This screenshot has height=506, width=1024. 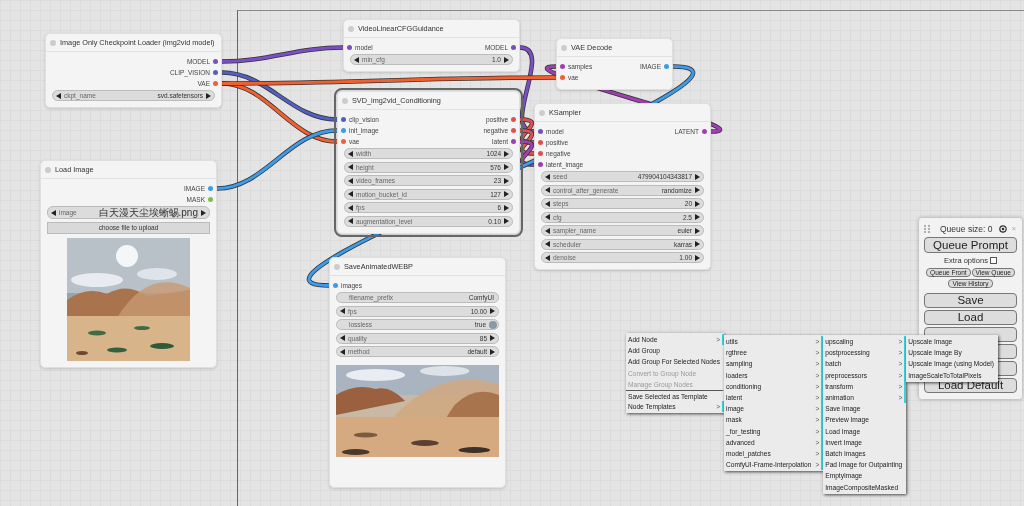 What do you see at coordinates (970, 300) in the screenshot?
I see `panel-button: Save` at bounding box center [970, 300].